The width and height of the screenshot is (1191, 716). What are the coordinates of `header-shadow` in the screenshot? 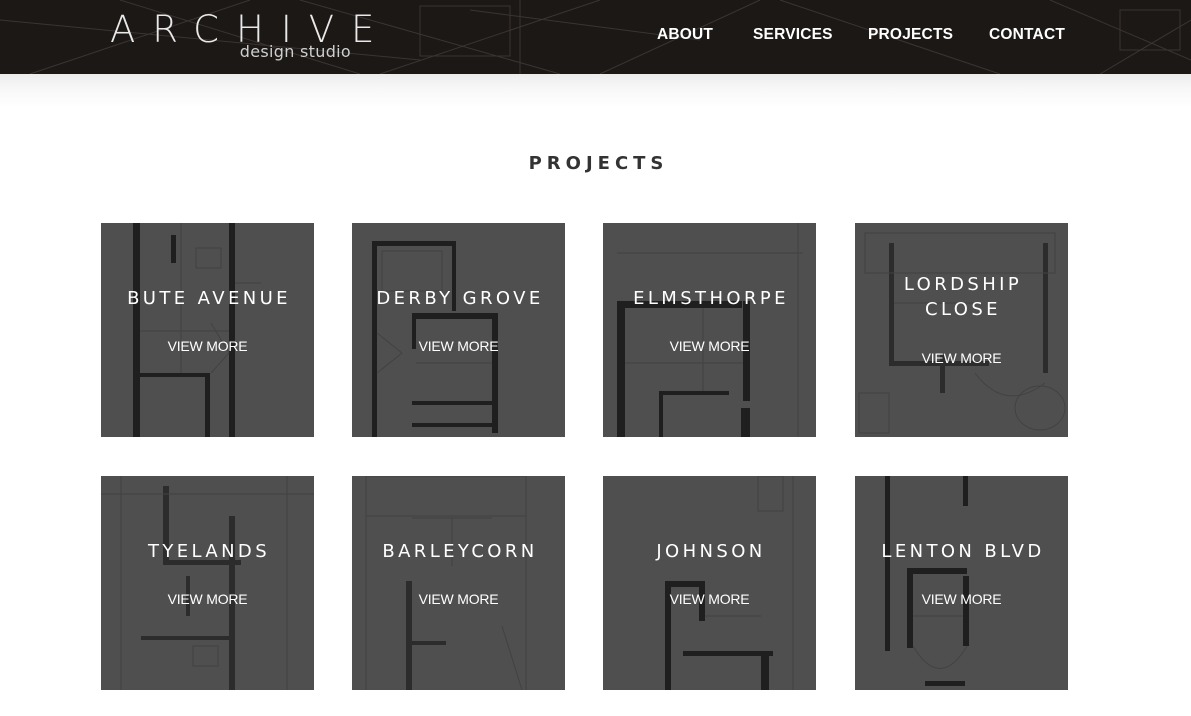 It's located at (595, 91).